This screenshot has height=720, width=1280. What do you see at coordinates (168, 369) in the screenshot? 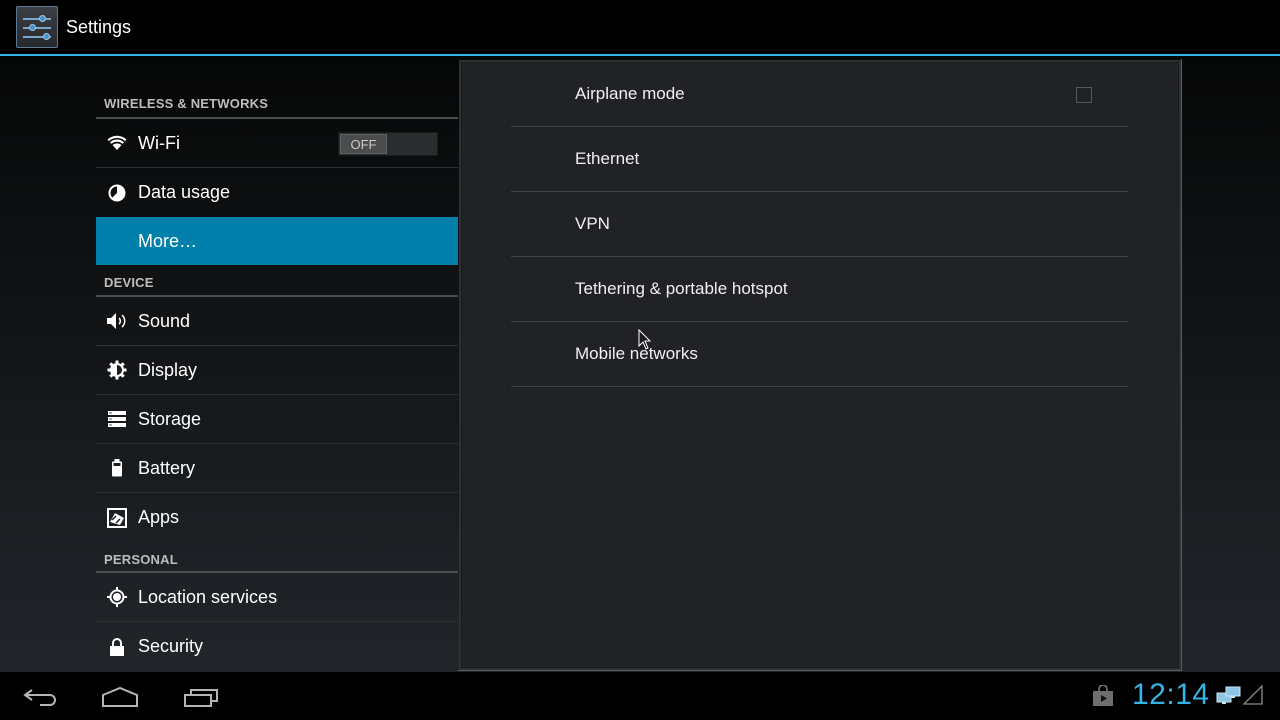
I see `sidebar-item-label: Display` at bounding box center [168, 369].